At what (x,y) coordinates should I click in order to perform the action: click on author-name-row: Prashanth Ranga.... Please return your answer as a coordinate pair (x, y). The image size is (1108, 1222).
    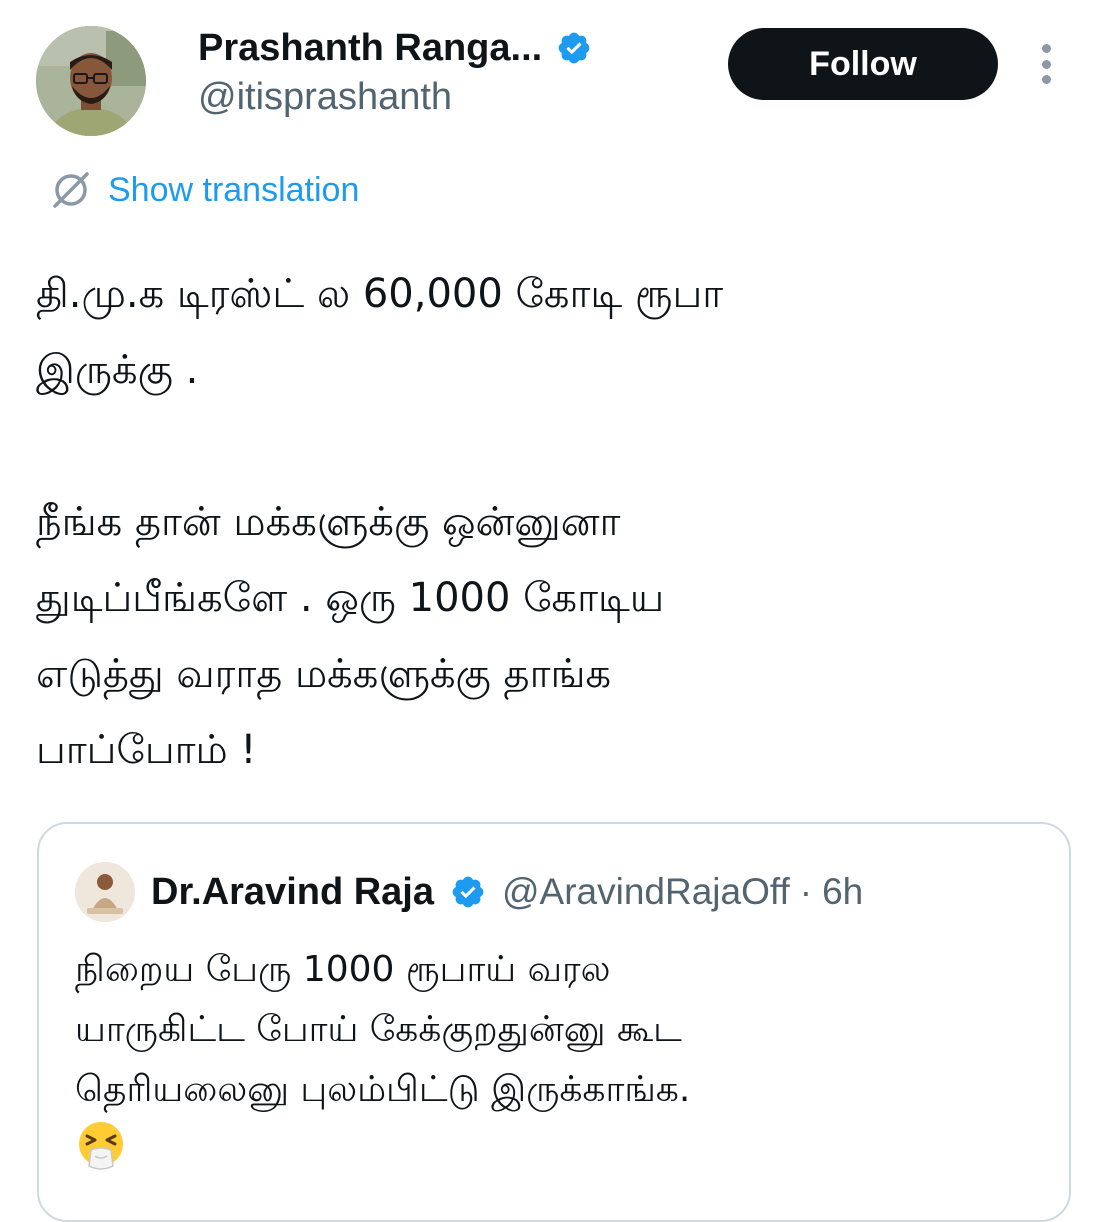
    Looking at the image, I should click on (395, 48).